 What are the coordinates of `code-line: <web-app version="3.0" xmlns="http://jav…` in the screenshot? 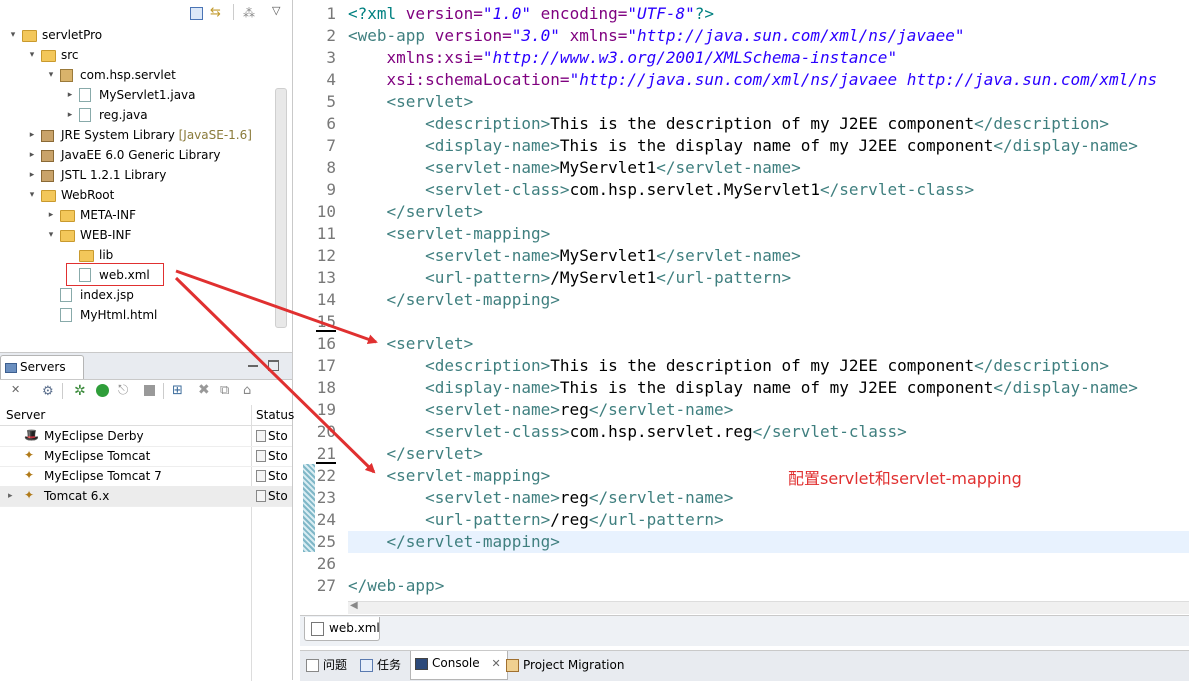 It's located at (656, 36).